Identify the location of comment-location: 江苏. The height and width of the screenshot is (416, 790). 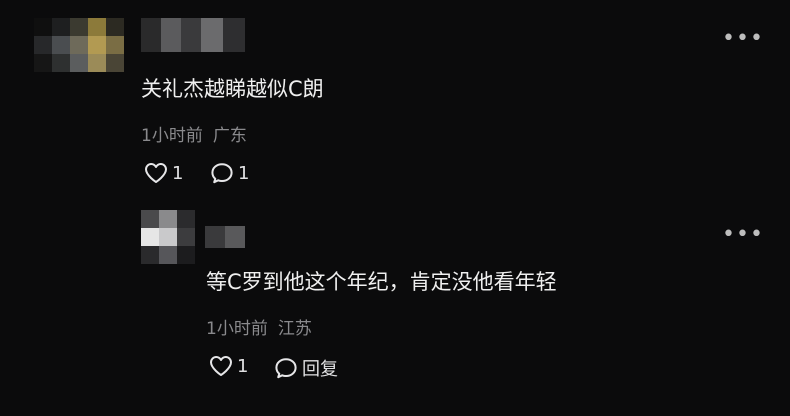
(294, 329).